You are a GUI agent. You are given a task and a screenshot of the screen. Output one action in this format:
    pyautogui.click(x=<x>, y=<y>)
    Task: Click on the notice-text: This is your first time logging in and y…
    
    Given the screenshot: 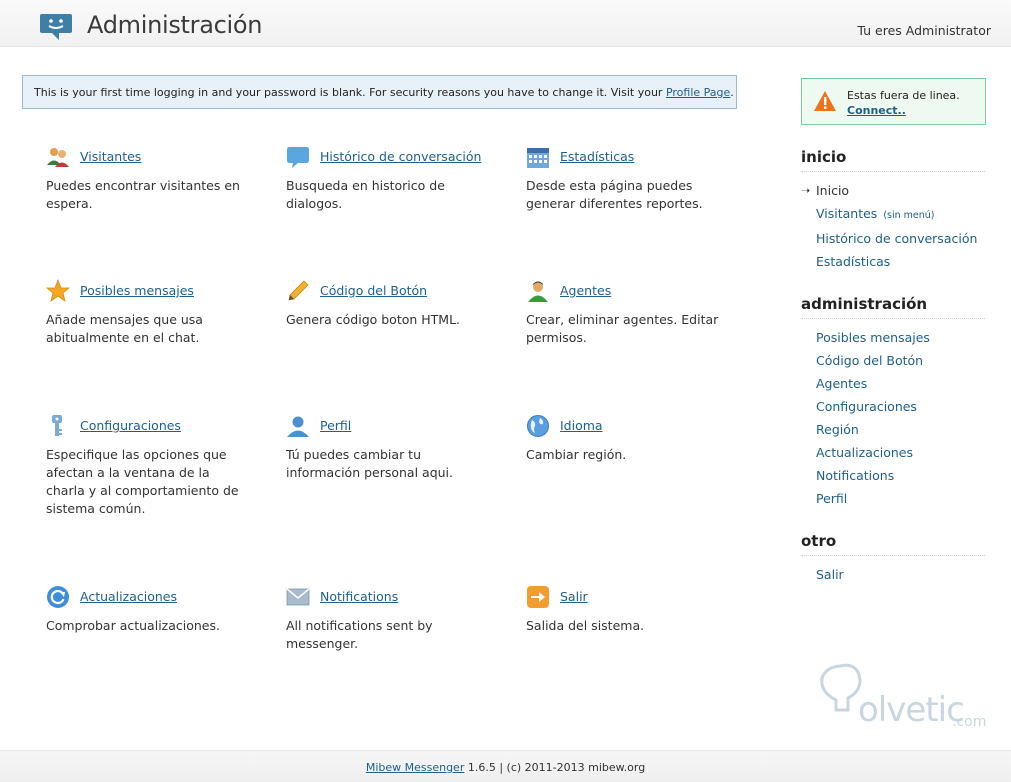 What is the action you would take?
    pyautogui.click(x=350, y=92)
    